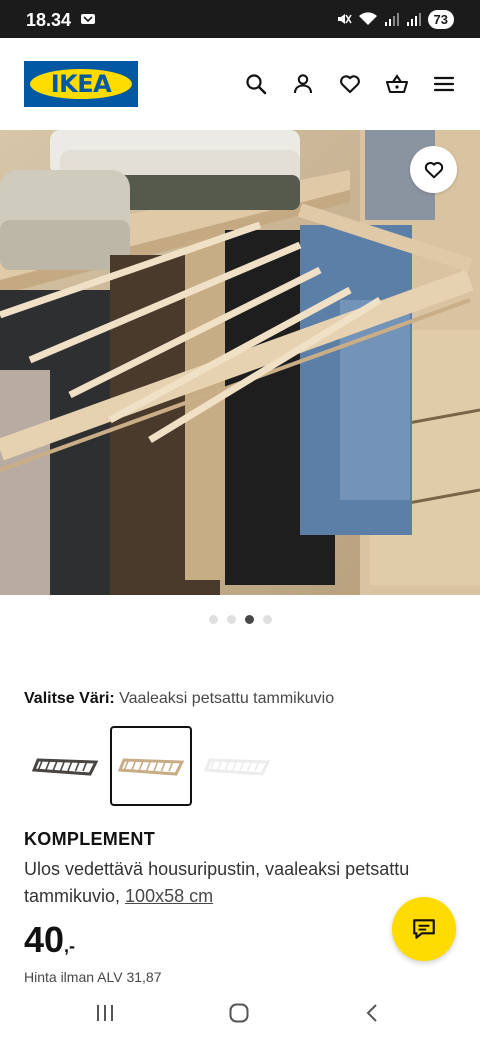 The height and width of the screenshot is (1041, 480). What do you see at coordinates (88, 19) in the screenshot?
I see `message-icon` at bounding box center [88, 19].